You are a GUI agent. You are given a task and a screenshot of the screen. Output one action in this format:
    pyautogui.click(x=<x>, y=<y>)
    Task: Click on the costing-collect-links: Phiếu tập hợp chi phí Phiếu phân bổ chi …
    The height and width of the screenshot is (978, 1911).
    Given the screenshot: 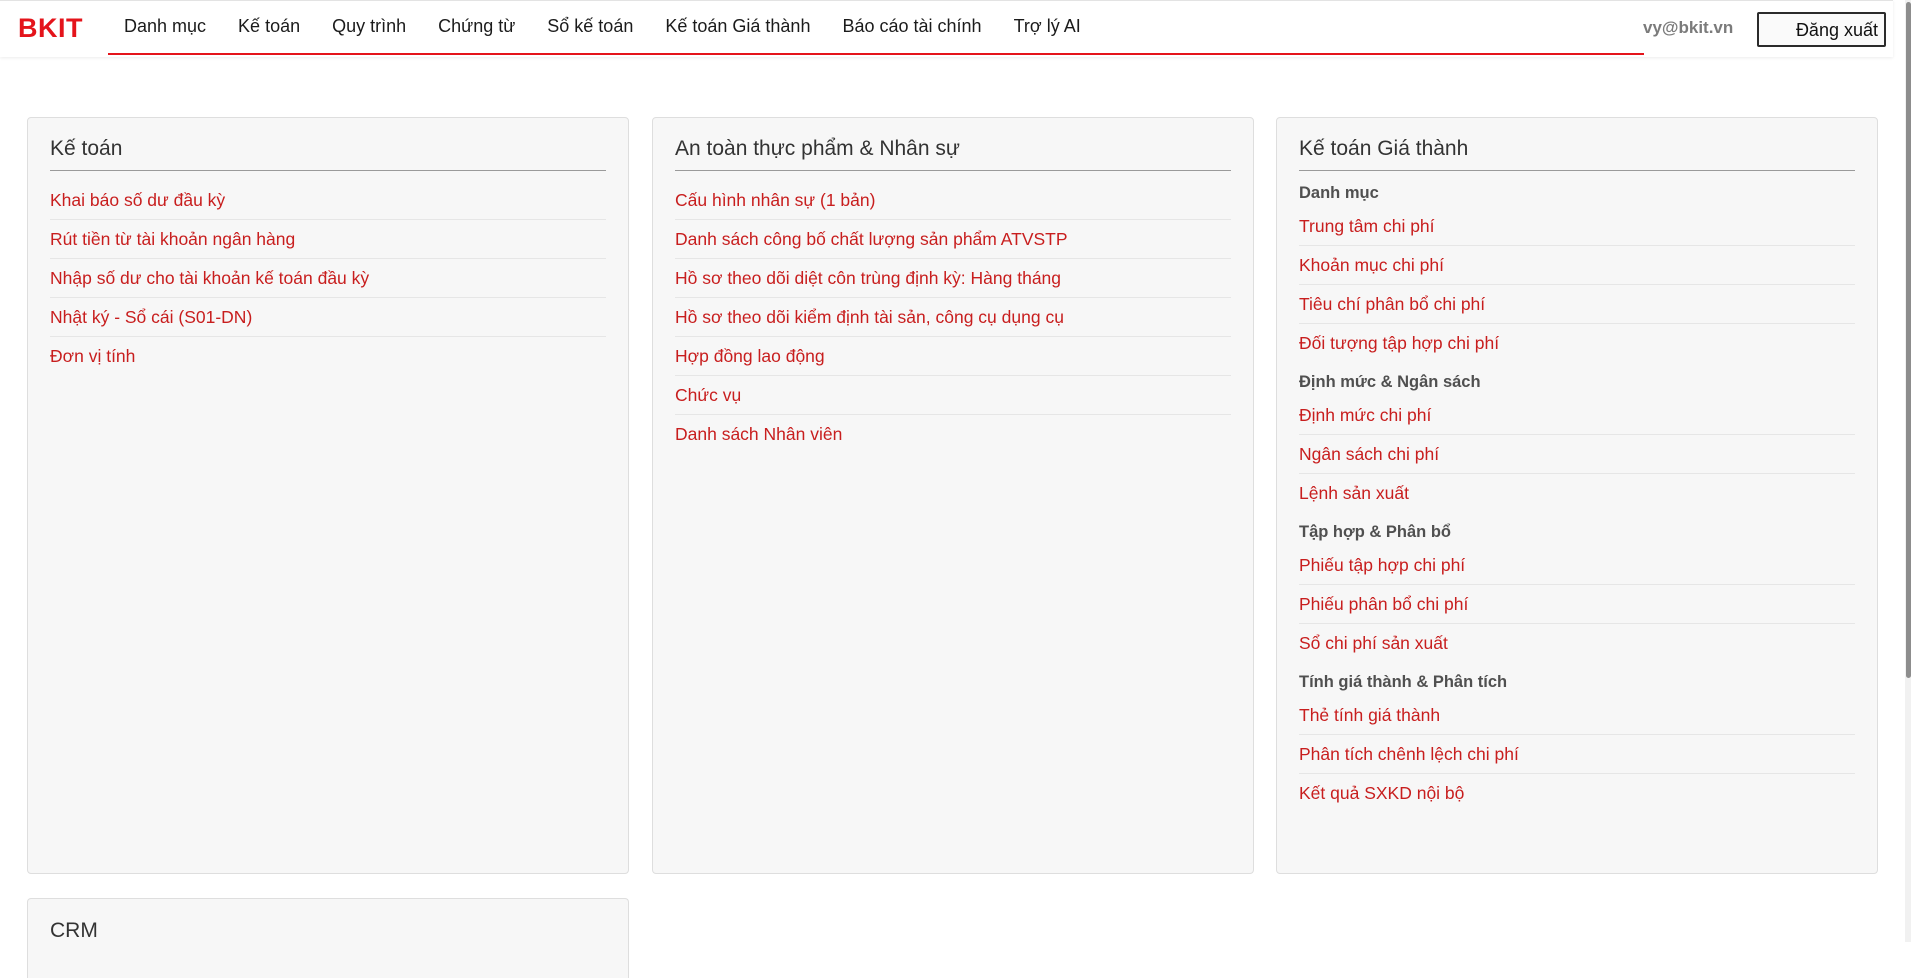 What is the action you would take?
    pyautogui.click(x=1577, y=604)
    